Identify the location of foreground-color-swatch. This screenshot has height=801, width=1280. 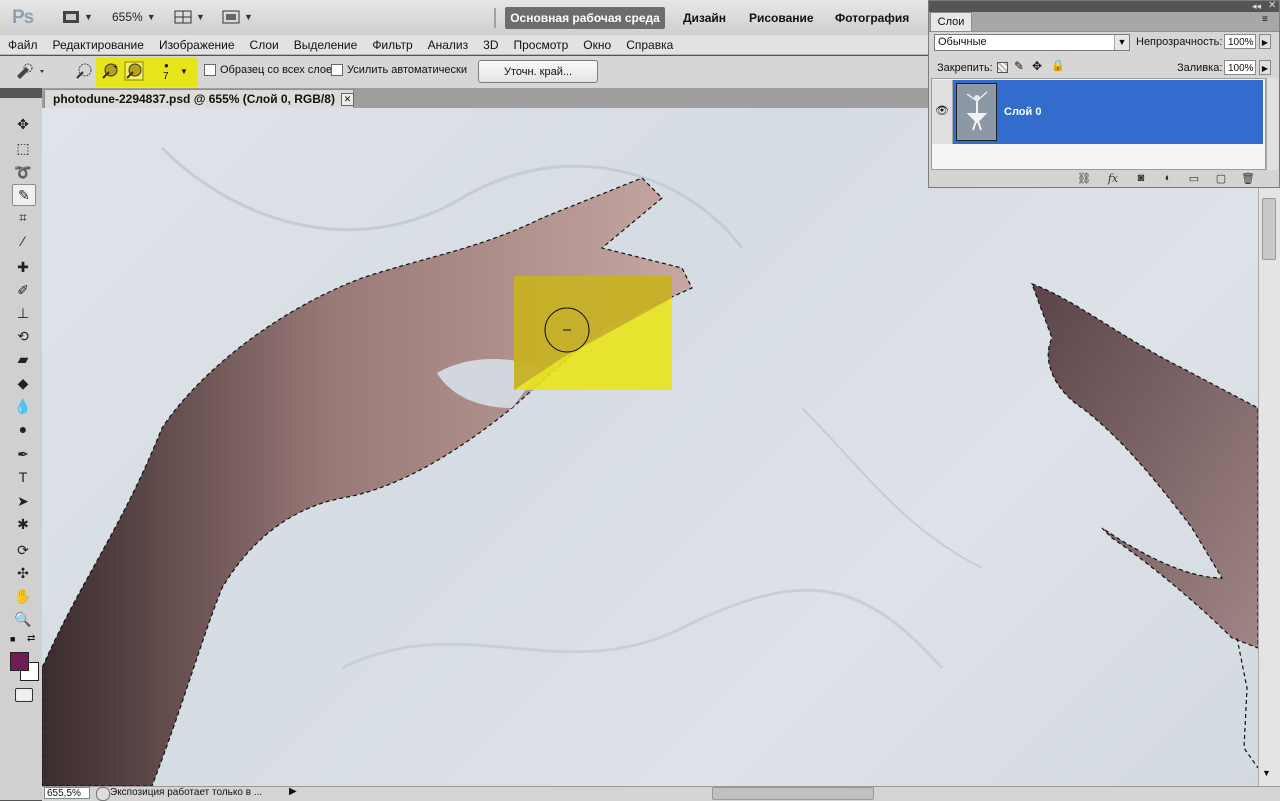
(19, 661).